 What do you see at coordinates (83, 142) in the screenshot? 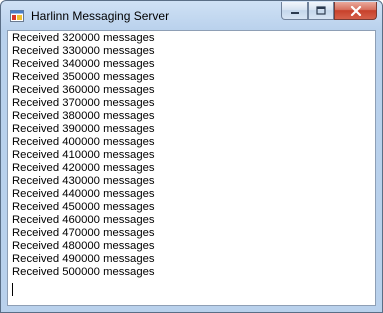
I see `log-line: Received 400000 messages` at bounding box center [83, 142].